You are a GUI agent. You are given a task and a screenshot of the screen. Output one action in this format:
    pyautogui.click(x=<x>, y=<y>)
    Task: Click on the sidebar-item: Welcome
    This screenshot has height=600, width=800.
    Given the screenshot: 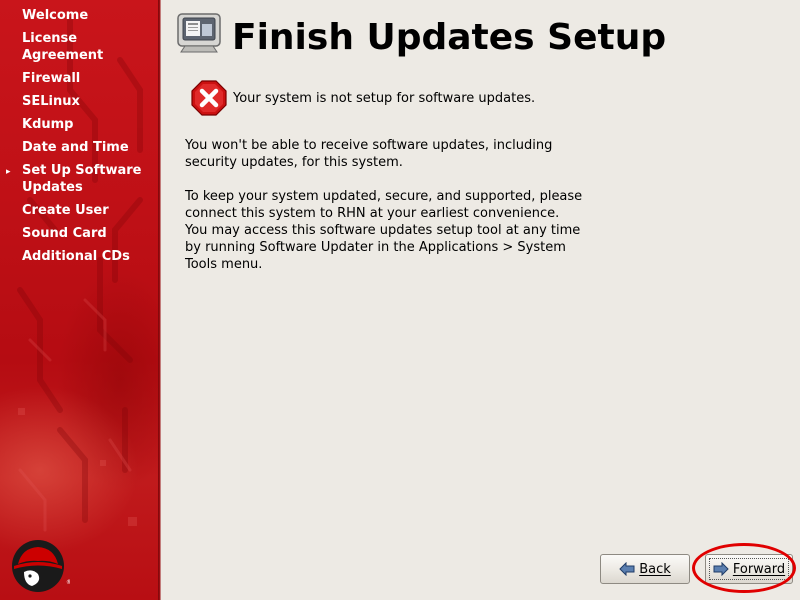 What is the action you would take?
    pyautogui.click(x=79, y=15)
    